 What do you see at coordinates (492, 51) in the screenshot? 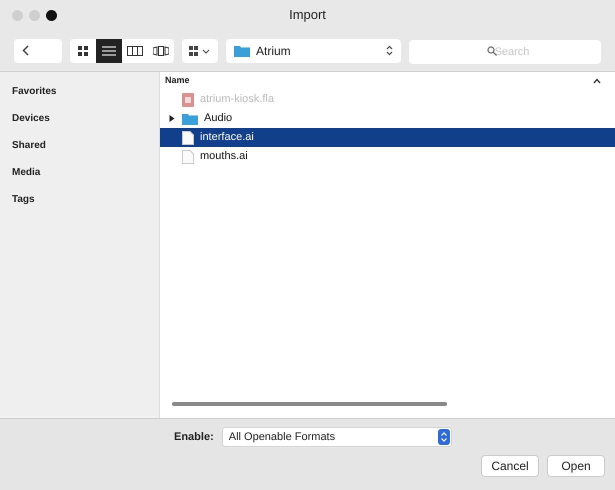
I see `search-icon` at bounding box center [492, 51].